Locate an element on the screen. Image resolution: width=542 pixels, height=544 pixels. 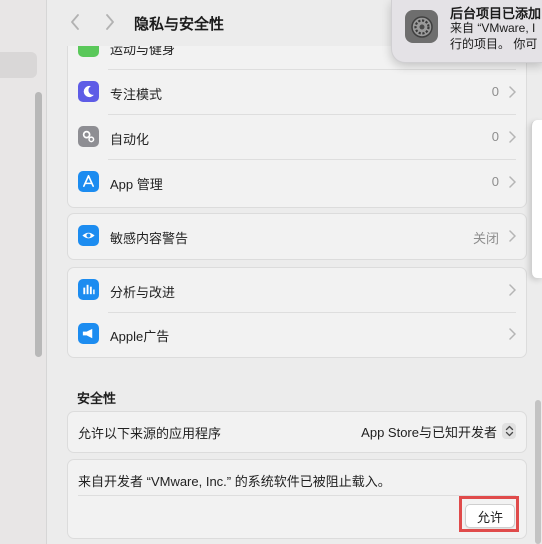
chevron-left-icon is located at coordinates (75, 22).